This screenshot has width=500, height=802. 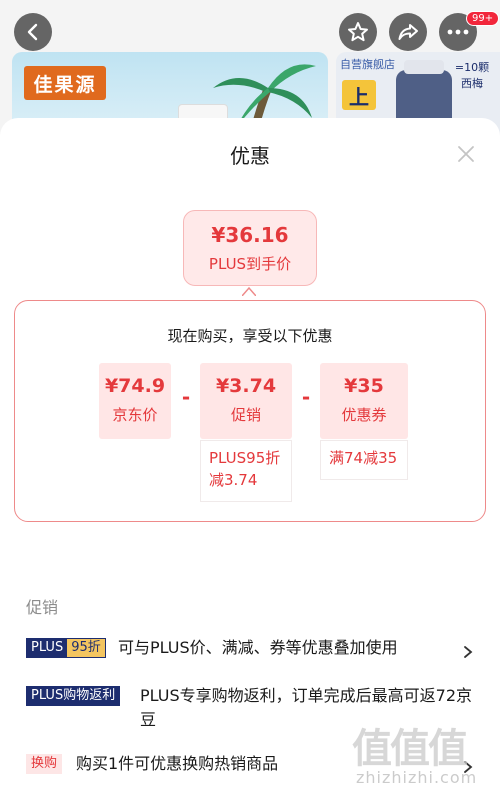 What do you see at coordinates (458, 32) in the screenshot?
I see `more-icon` at bounding box center [458, 32].